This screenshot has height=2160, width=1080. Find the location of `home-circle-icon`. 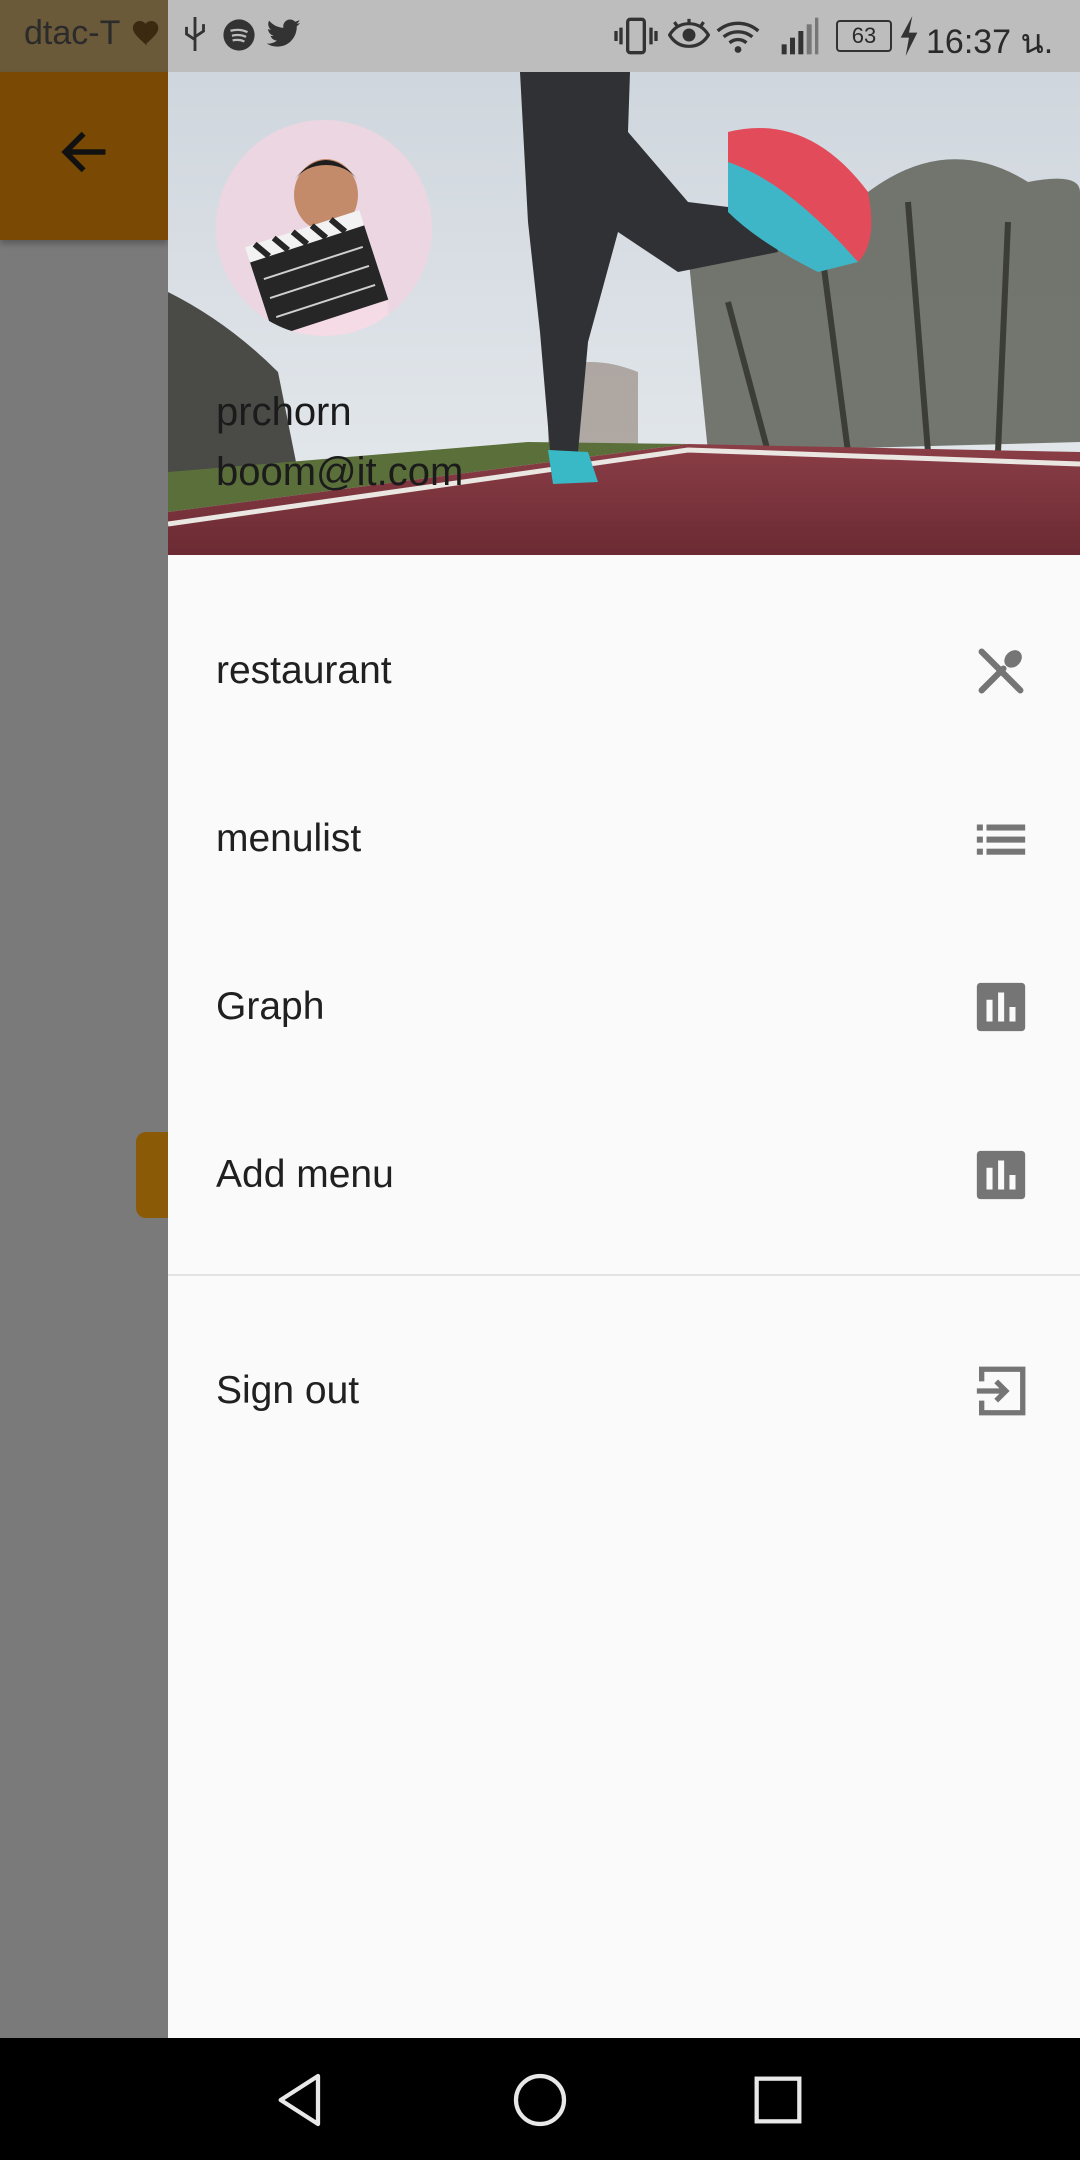

home-circle-icon is located at coordinates (540, 2100).